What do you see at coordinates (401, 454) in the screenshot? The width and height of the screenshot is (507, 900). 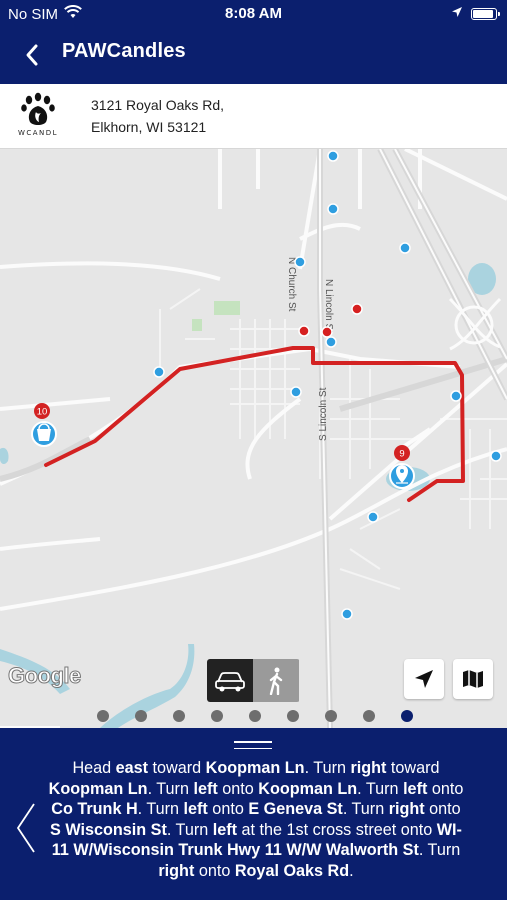 I see `marker-number: 9` at bounding box center [401, 454].